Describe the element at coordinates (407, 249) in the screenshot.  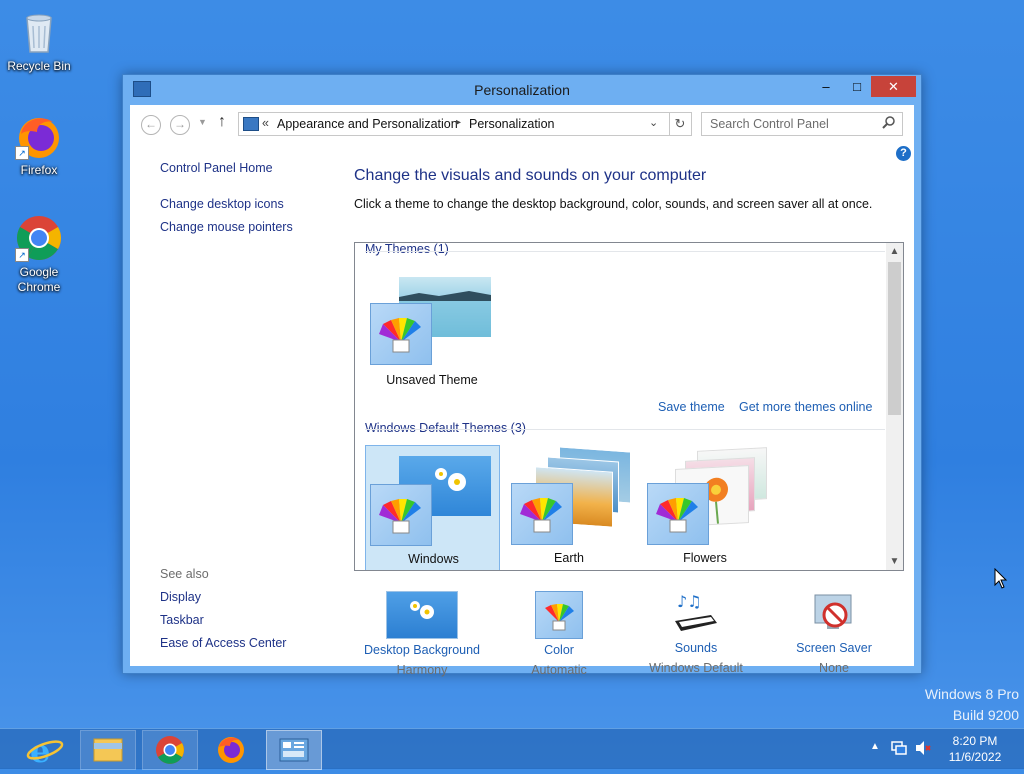
I see `my-themes-heading: My Themes (1)` at that location.